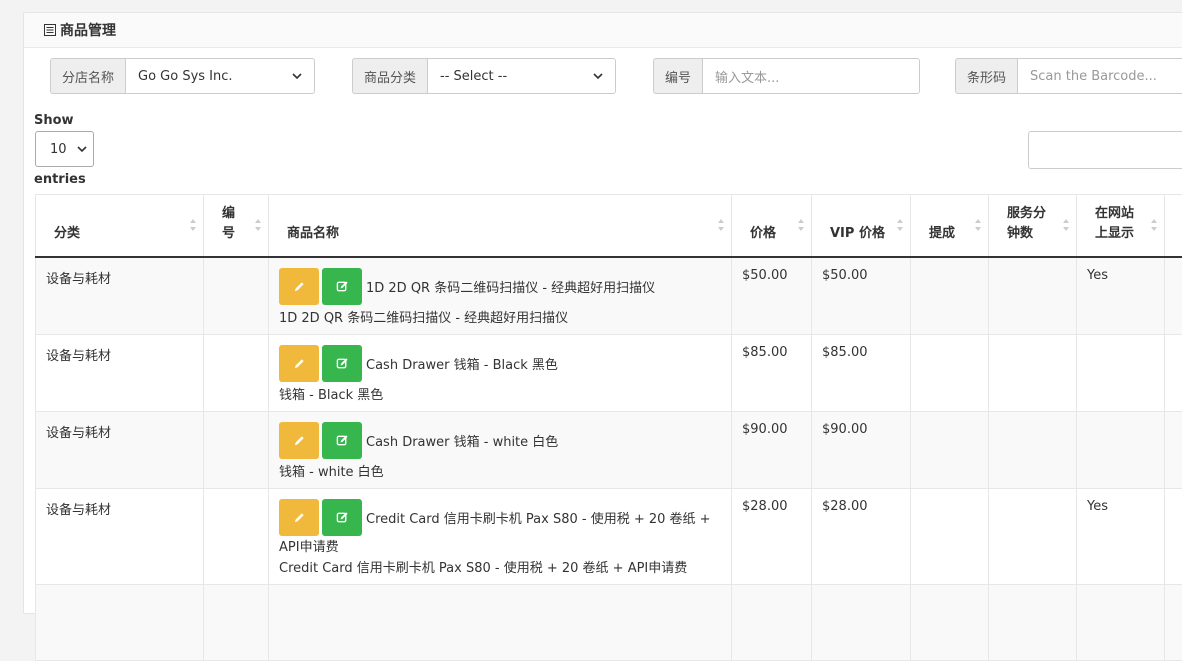  Describe the element at coordinates (120, 226) in the screenshot. I see `col-category: 分类` at that location.